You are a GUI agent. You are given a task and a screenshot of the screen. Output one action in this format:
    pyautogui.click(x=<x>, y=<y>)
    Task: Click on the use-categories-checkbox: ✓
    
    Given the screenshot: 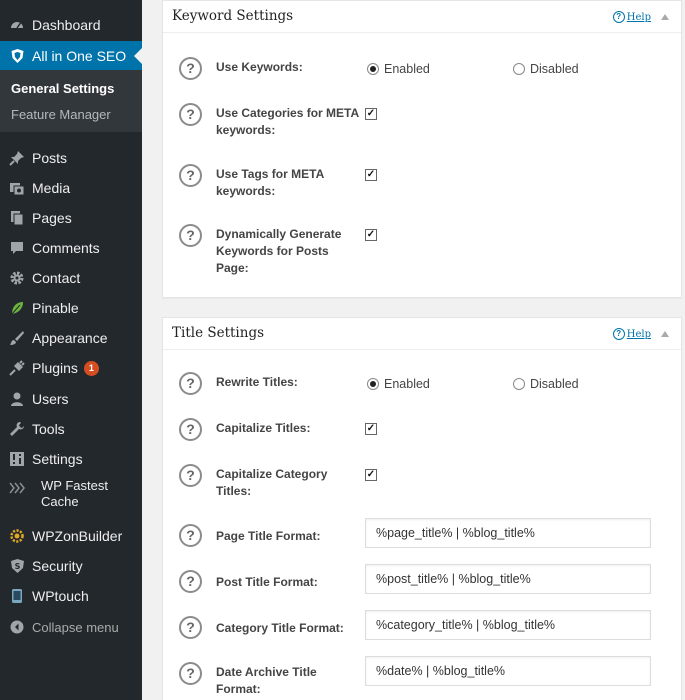 What is the action you would take?
    pyautogui.click(x=371, y=114)
    